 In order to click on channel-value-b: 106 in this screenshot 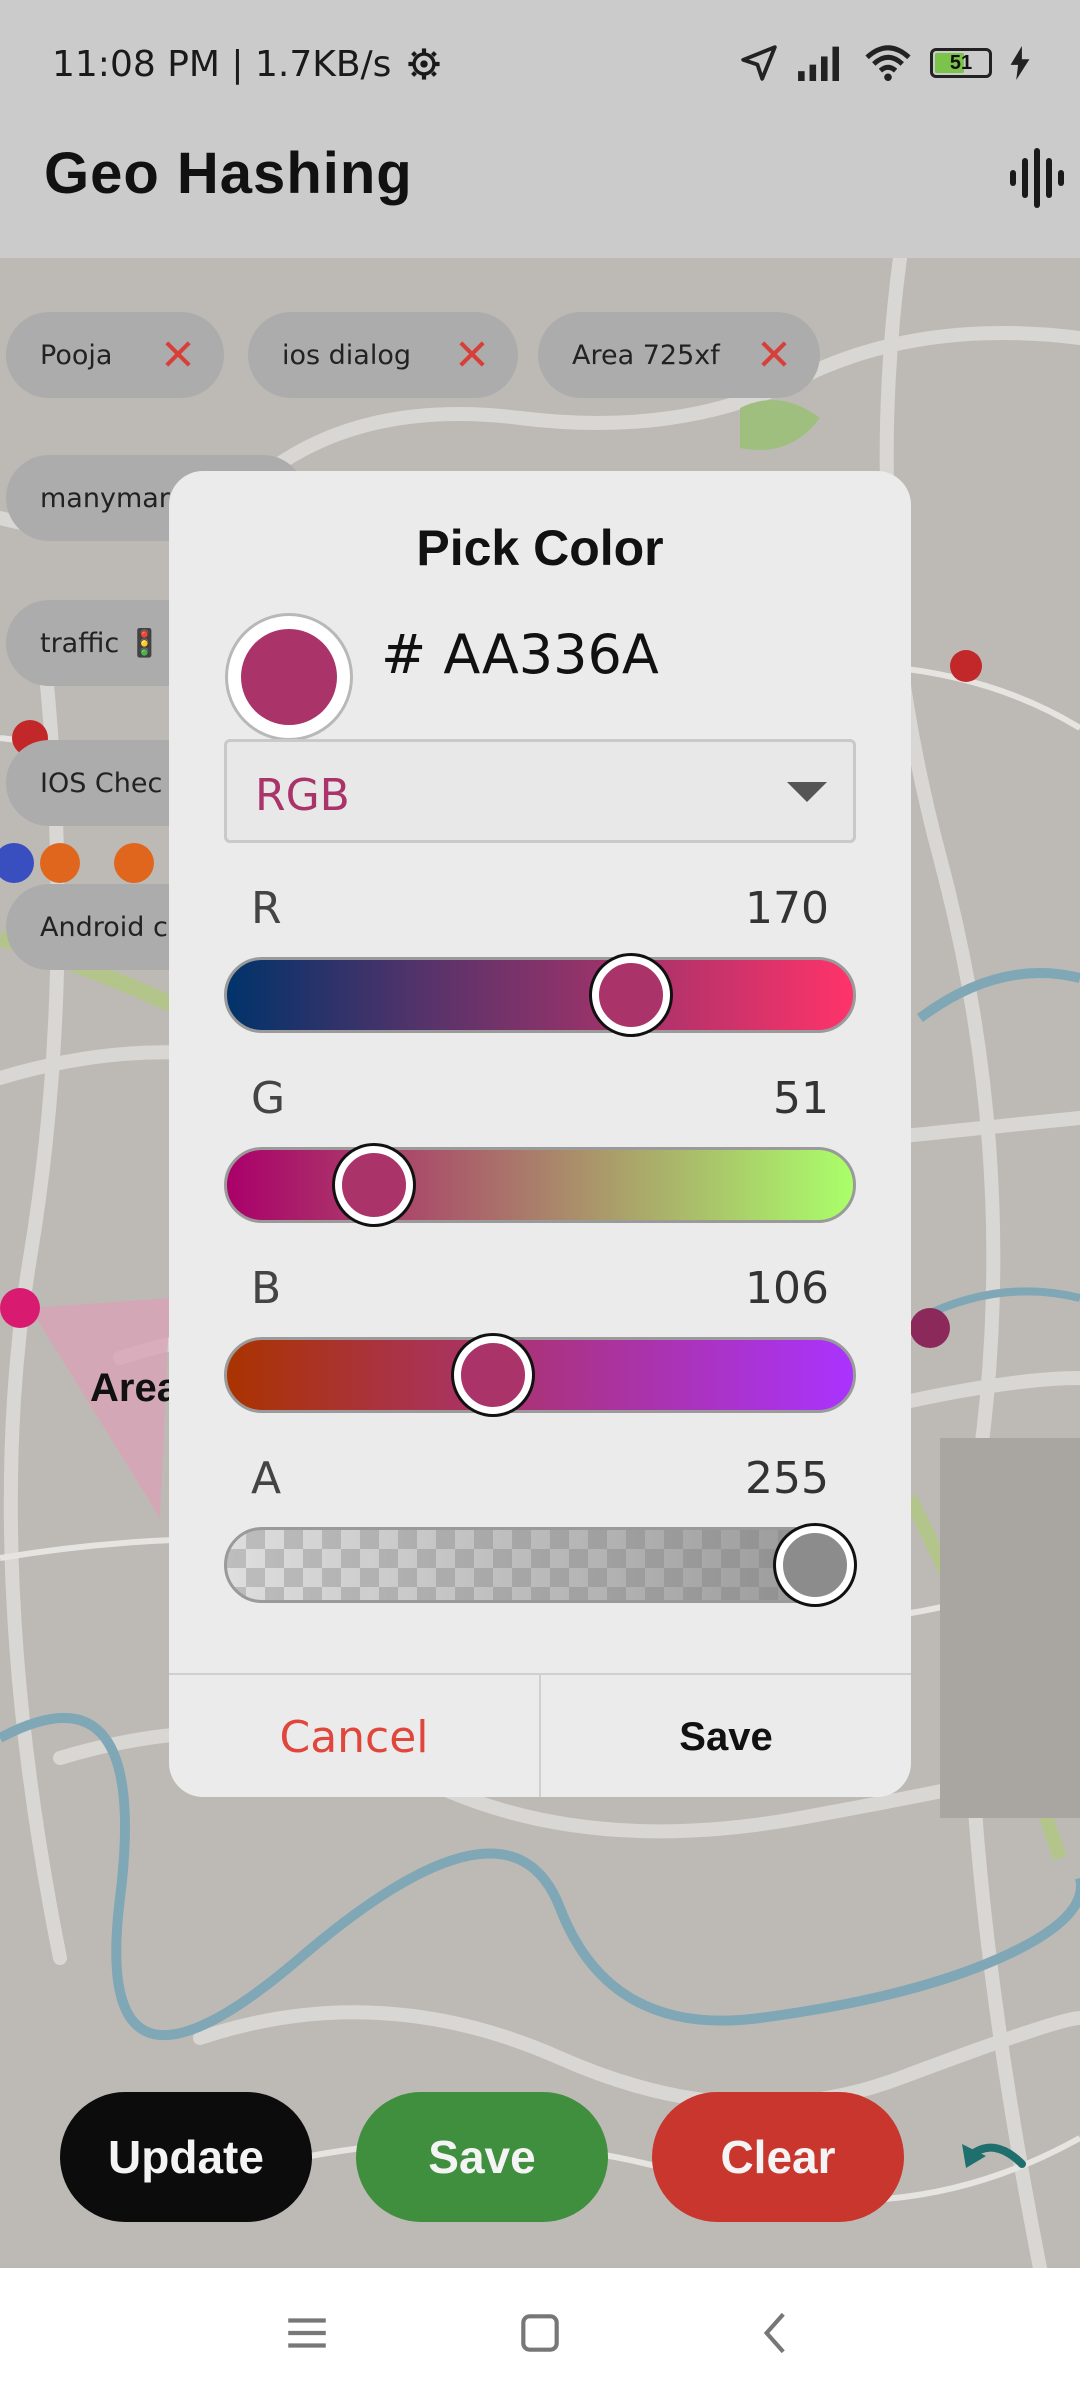, I will do `click(787, 1288)`.